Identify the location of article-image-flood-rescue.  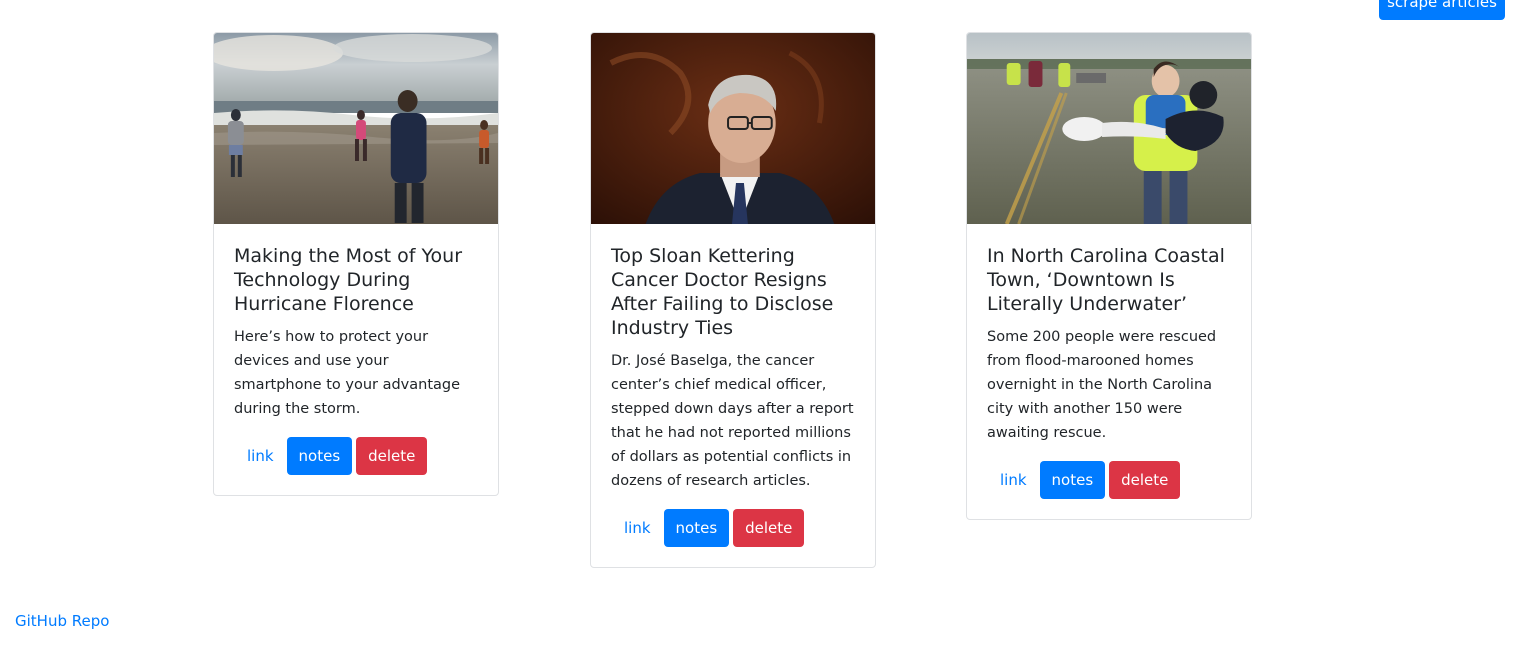
(1109, 128).